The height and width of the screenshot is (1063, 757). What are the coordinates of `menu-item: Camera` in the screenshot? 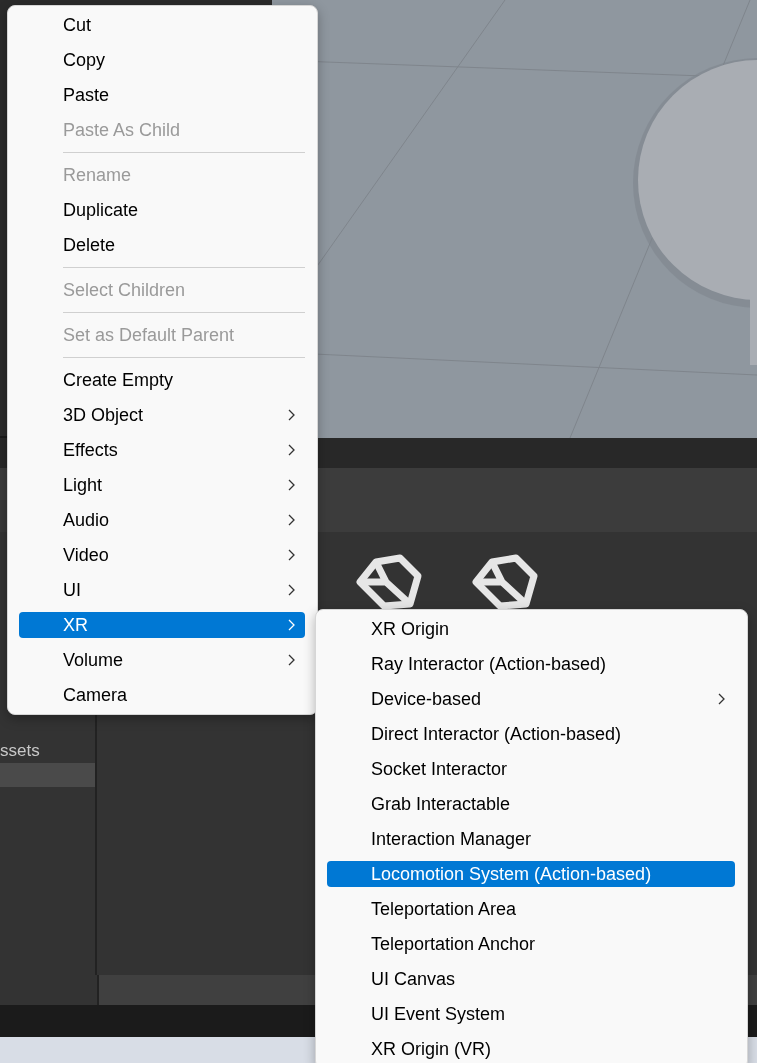 It's located at (162, 695).